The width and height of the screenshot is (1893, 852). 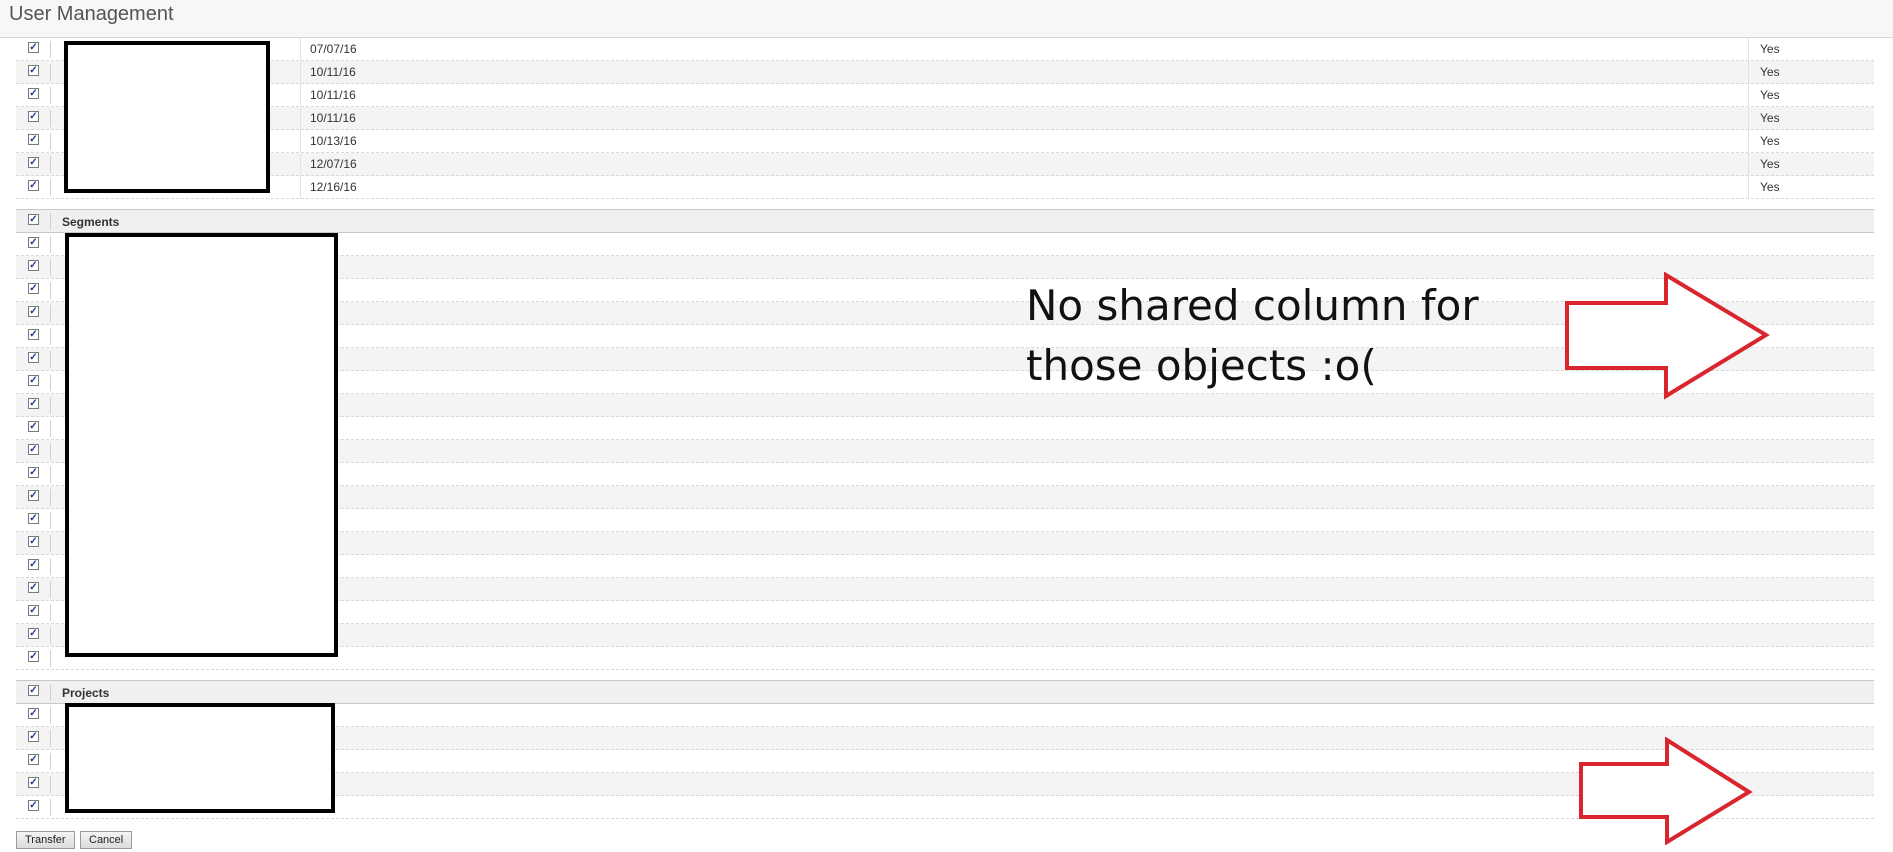 I want to click on table-row: ✓ 12/16/16 Yes, so click(x=945, y=187).